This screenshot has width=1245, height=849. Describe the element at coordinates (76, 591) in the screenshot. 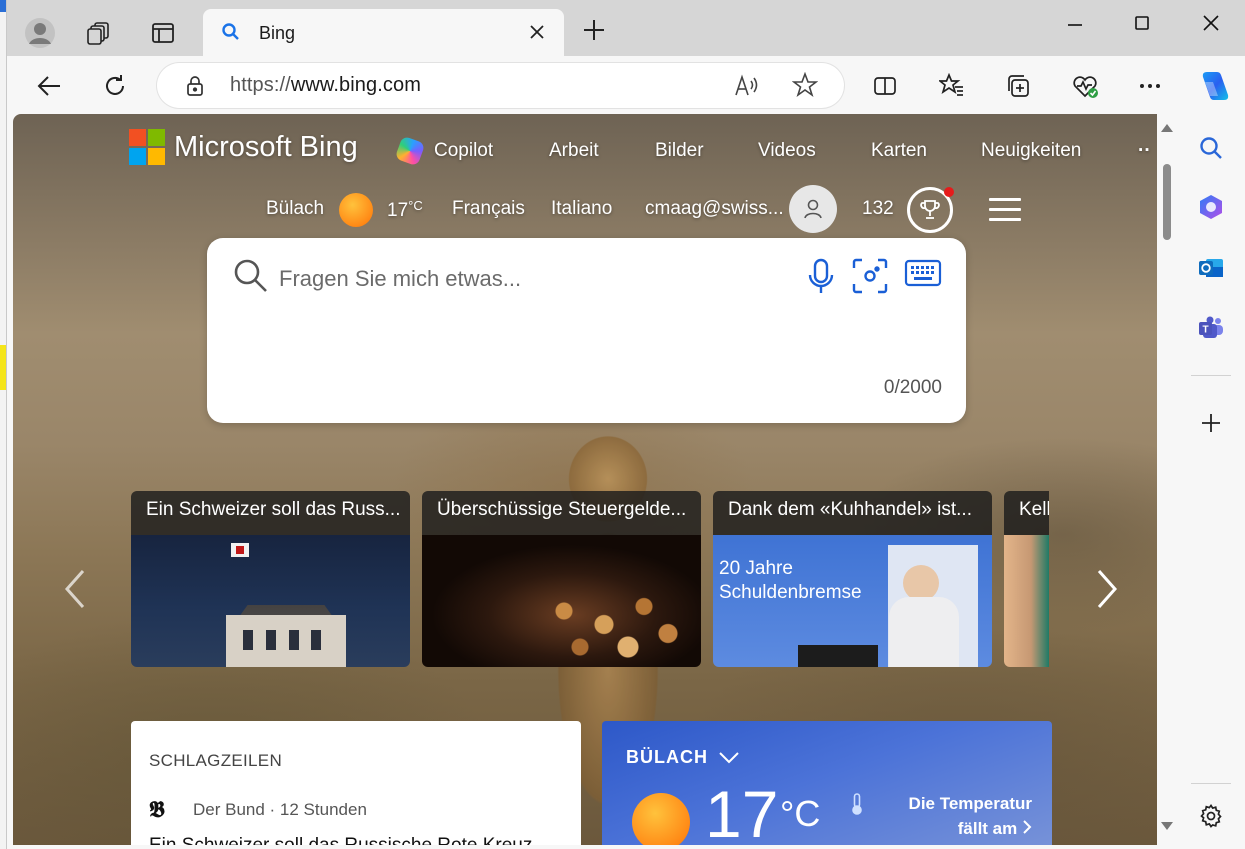

I see `carousel-prev-button` at that location.